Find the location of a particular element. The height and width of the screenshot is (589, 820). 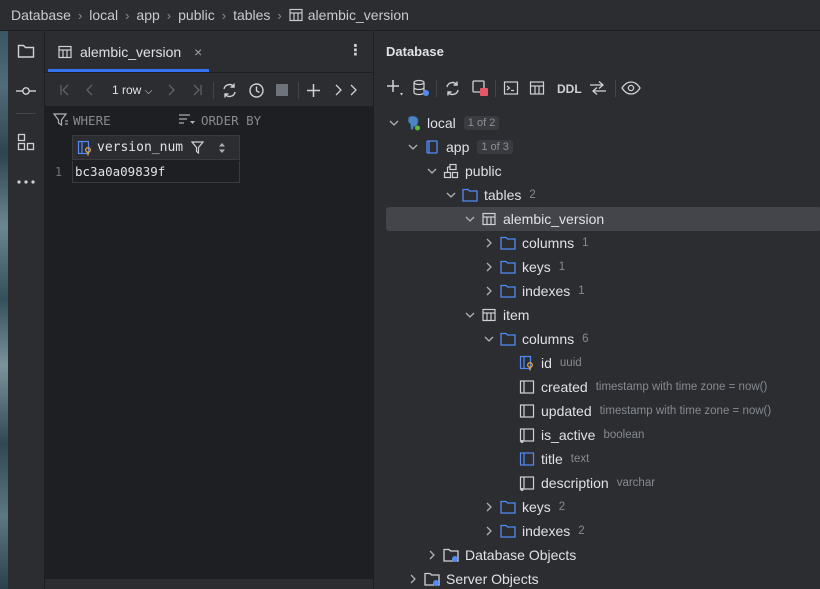

project-folder-icon is located at coordinates (26, 51).